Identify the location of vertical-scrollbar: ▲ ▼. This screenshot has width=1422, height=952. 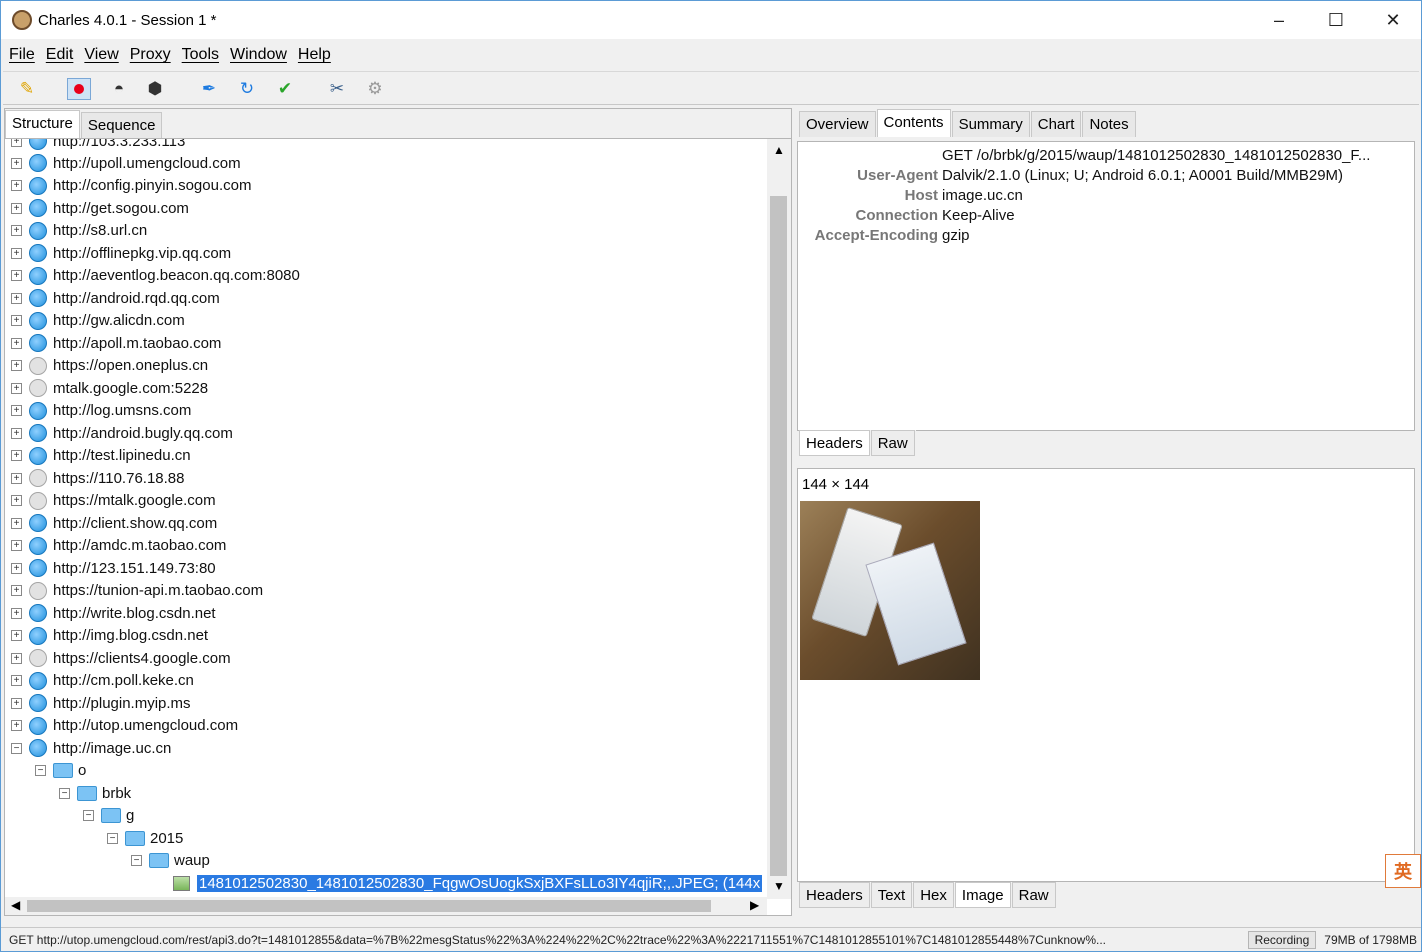
(779, 519).